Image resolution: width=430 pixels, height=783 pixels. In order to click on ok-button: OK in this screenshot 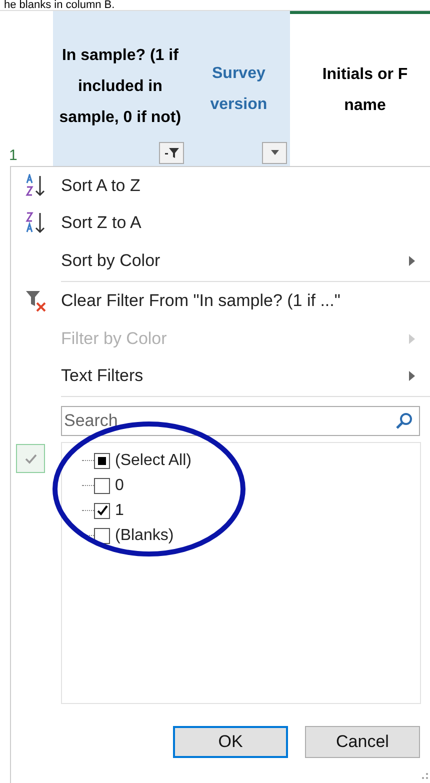, I will do `click(230, 742)`.